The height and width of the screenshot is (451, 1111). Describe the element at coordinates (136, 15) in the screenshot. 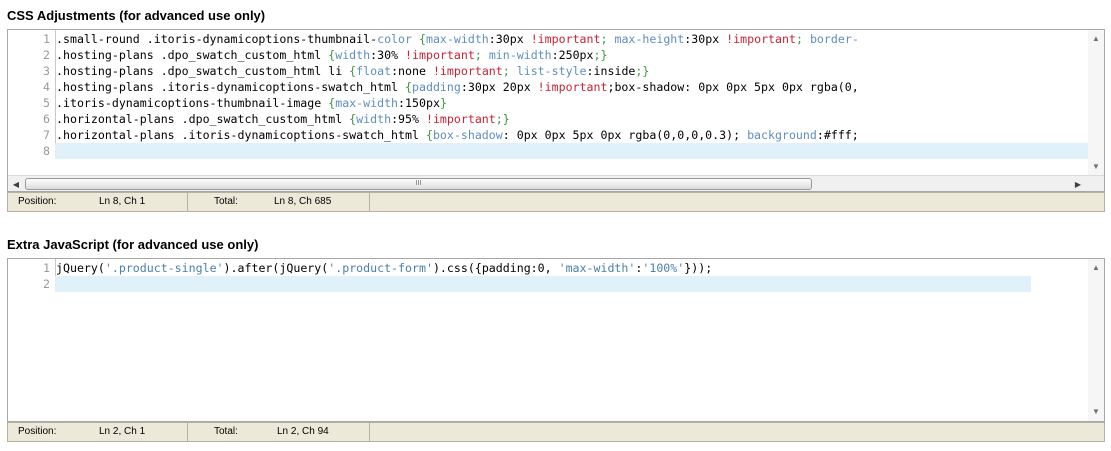

I see `css-section-title: CSS Adjustments (for advanced use only)` at that location.